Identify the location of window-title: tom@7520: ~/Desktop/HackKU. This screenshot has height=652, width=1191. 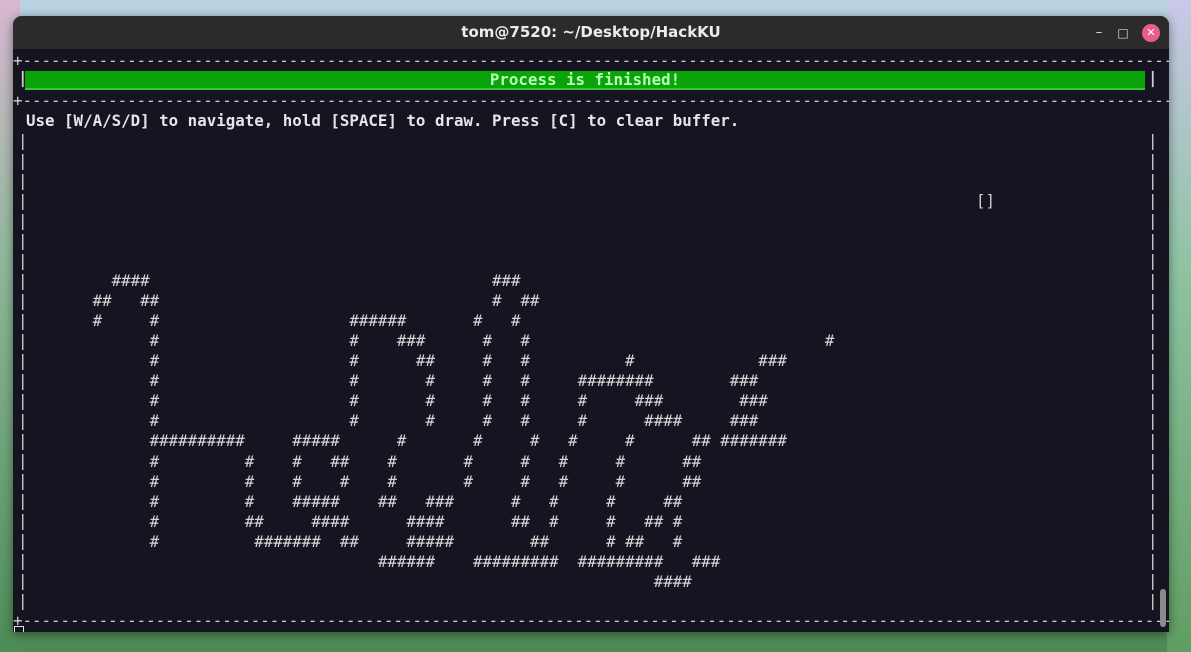
(591, 32).